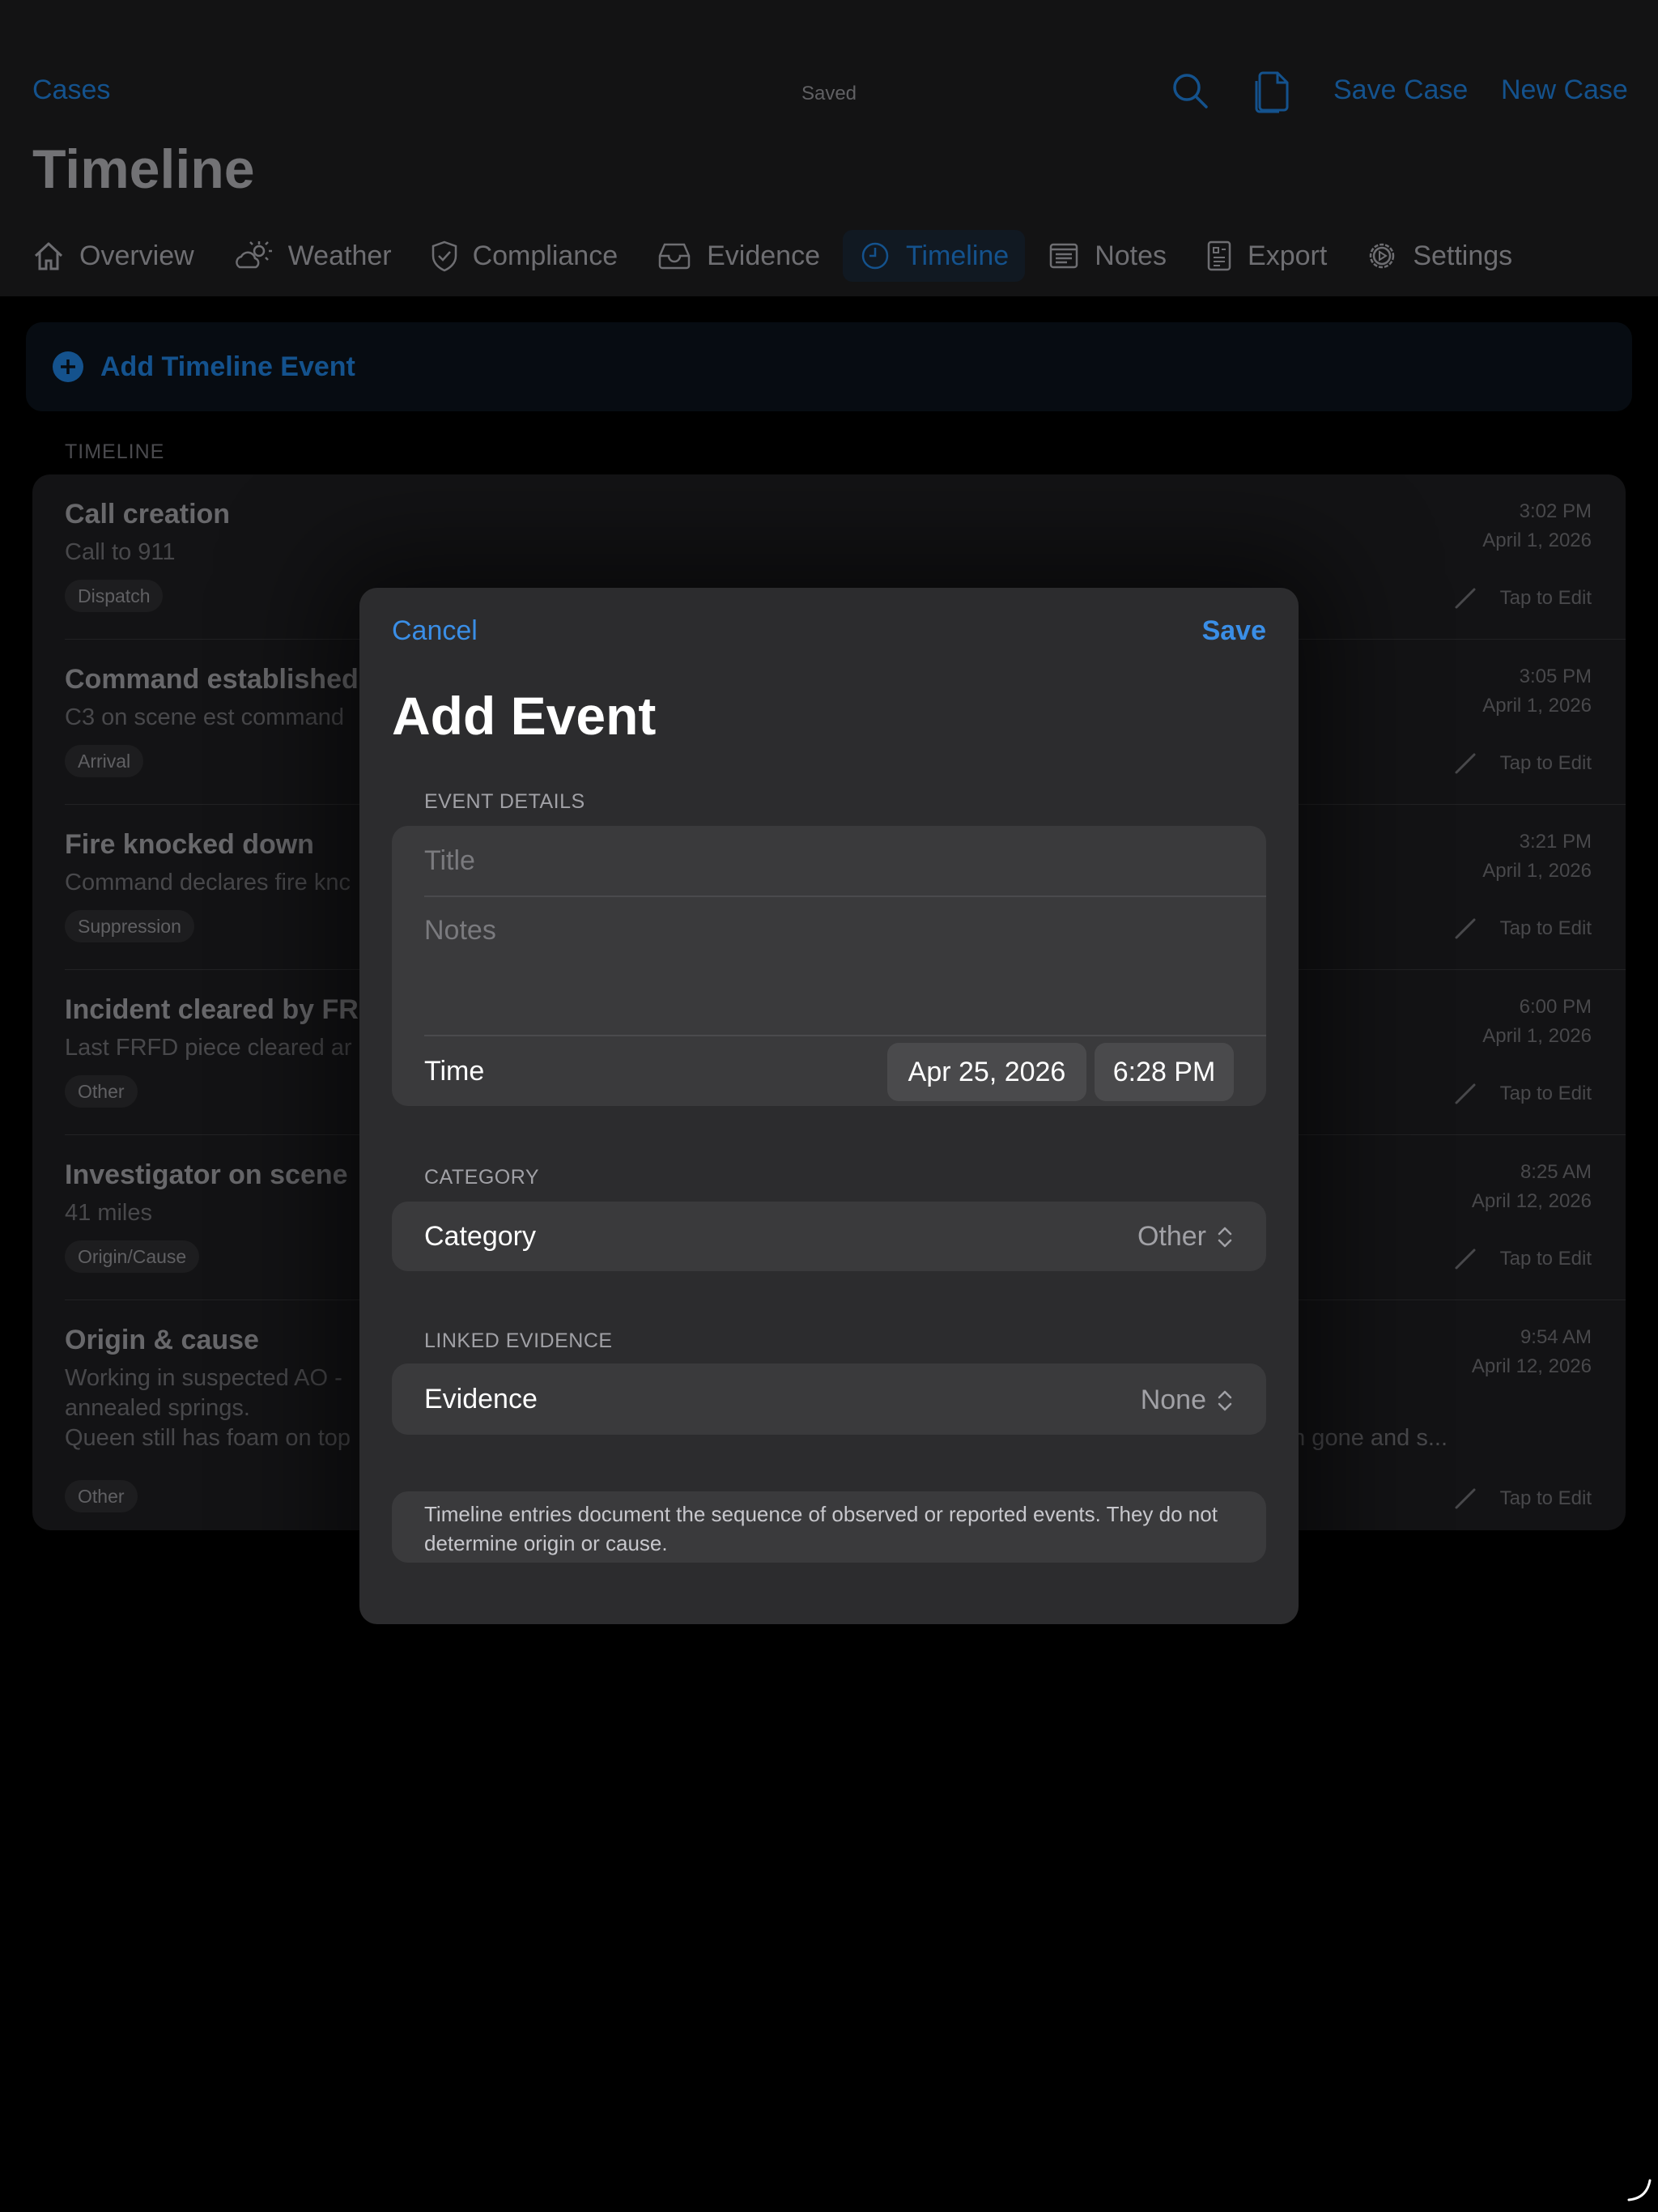  I want to click on category-label: Category, so click(480, 1236).